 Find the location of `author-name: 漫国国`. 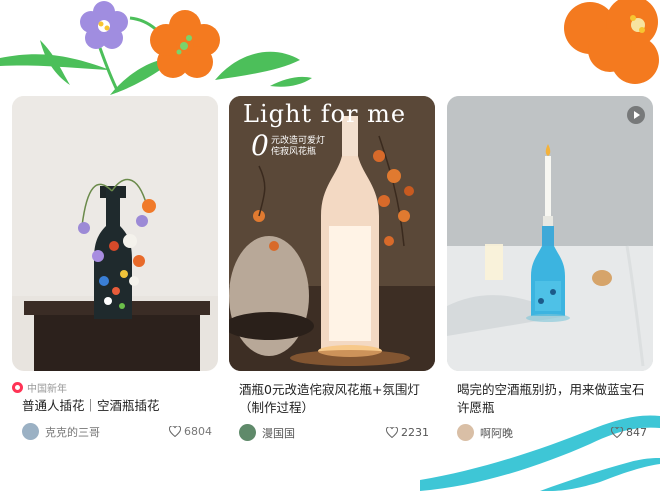

author-name: 漫国国 is located at coordinates (278, 433).